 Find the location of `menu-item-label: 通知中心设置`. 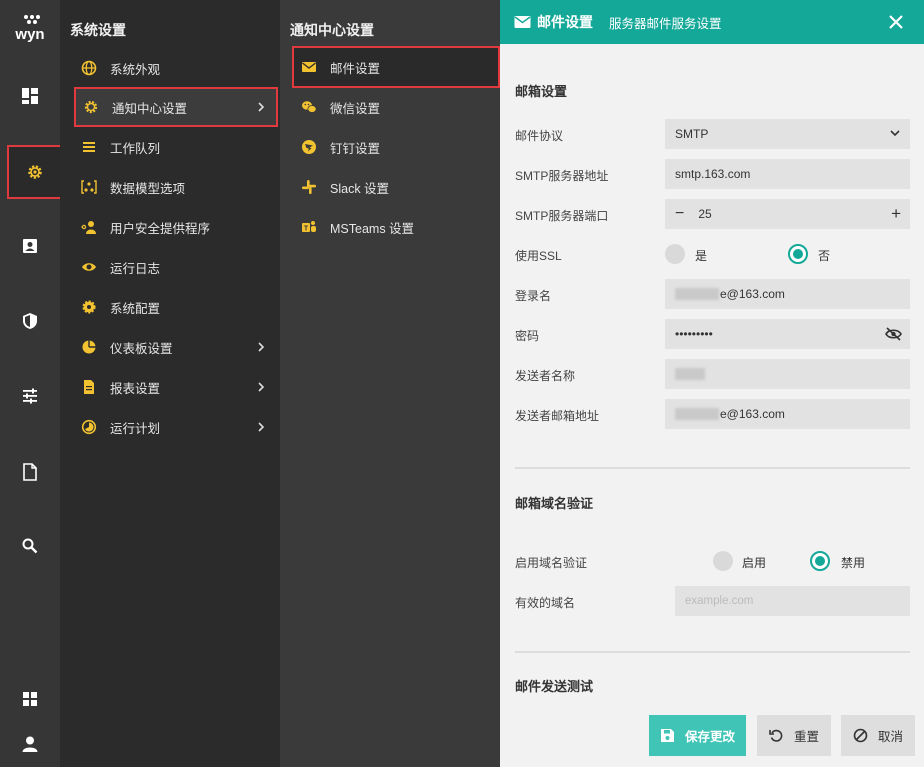

menu-item-label: 通知中心设置 is located at coordinates (150, 108).